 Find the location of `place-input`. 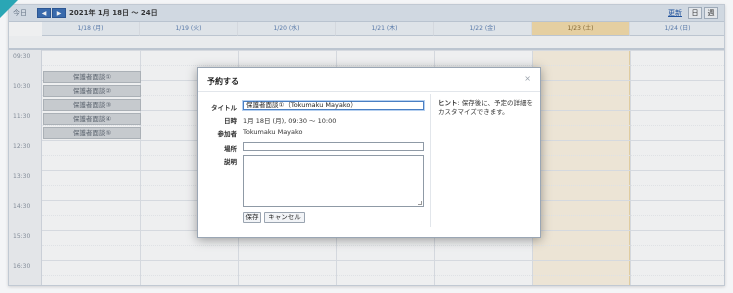

place-input is located at coordinates (333, 146).